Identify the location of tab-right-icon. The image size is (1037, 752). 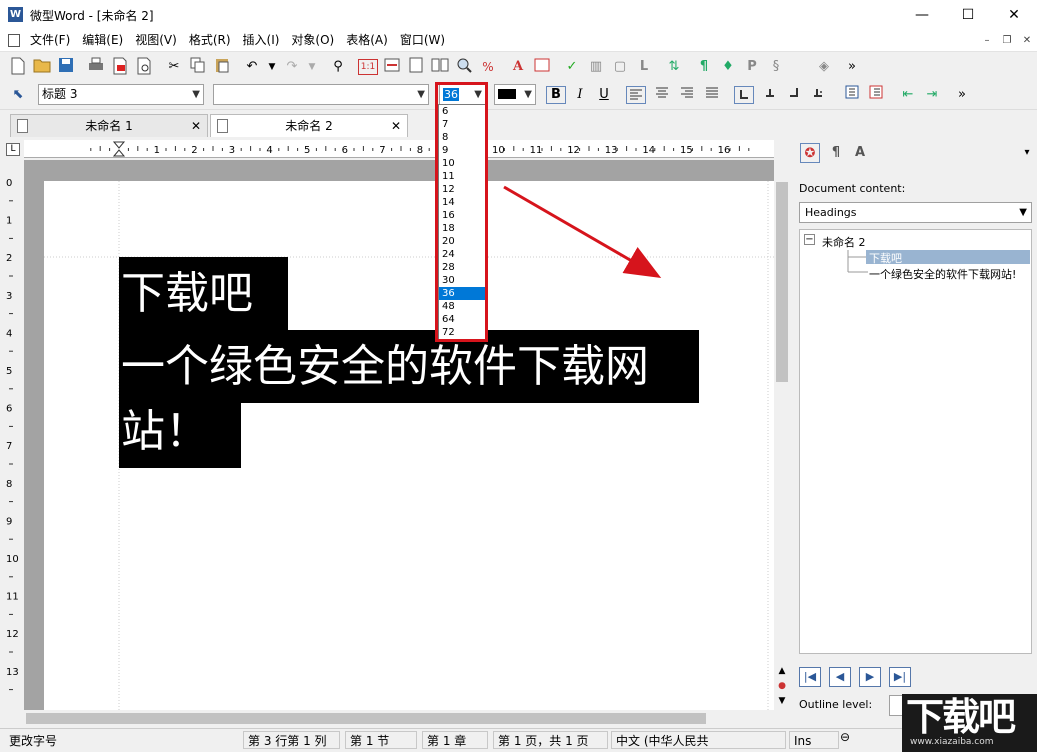
(794, 95).